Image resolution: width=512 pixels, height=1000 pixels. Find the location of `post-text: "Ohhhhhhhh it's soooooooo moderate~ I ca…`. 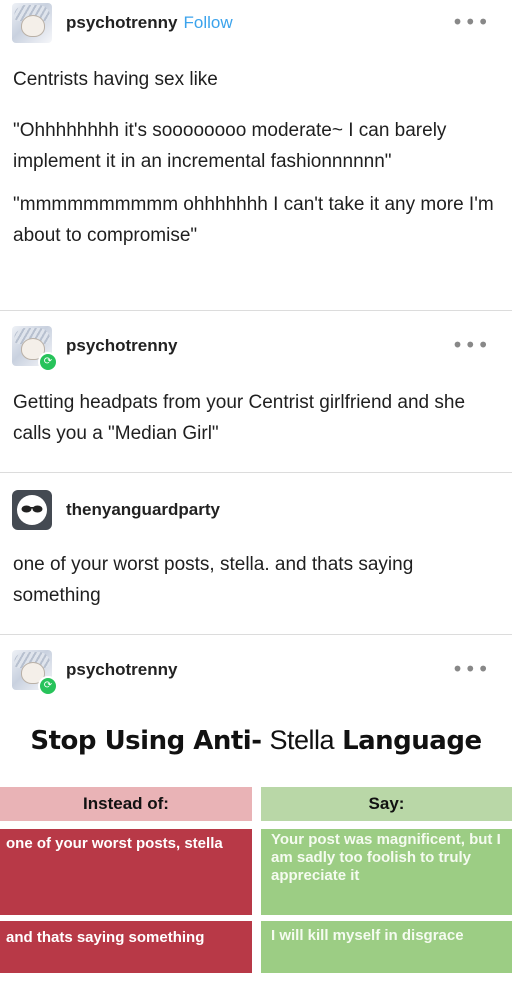

post-text: "Ohhhhhhhh it's soooooooo moderate~ I ca… is located at coordinates (230, 146).